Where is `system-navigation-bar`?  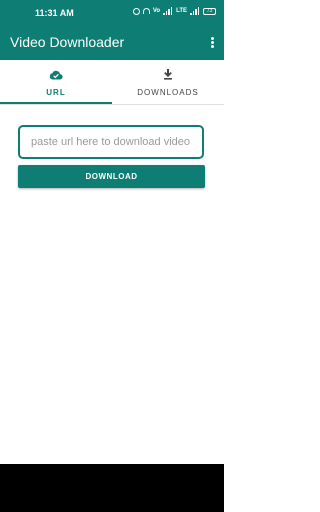 system-navigation-bar is located at coordinates (112, 488).